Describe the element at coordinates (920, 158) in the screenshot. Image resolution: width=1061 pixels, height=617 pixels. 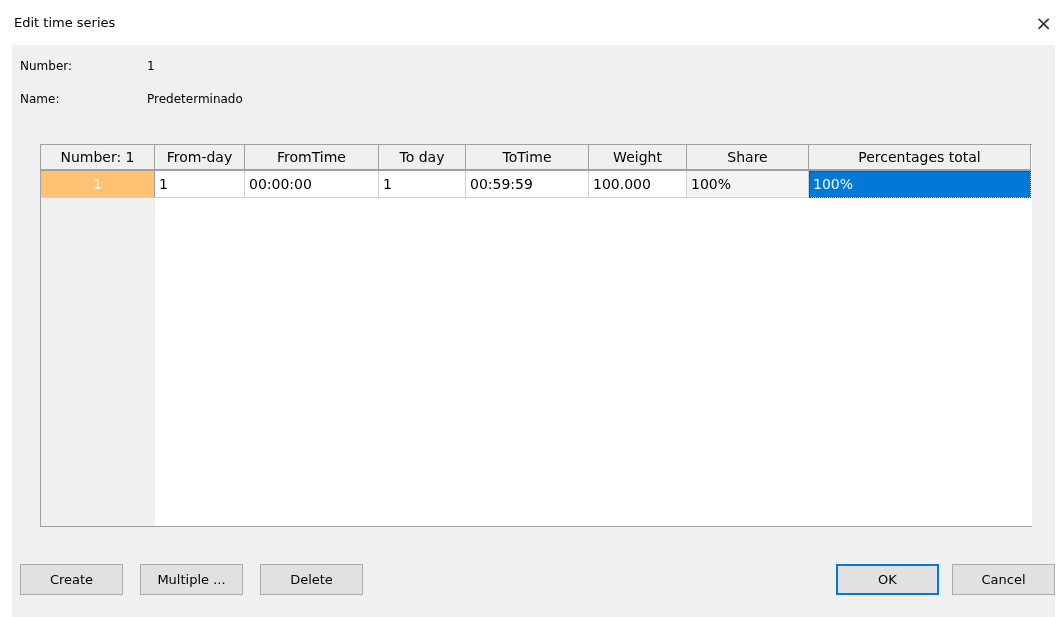
I see `column-header: Percentages total` at that location.